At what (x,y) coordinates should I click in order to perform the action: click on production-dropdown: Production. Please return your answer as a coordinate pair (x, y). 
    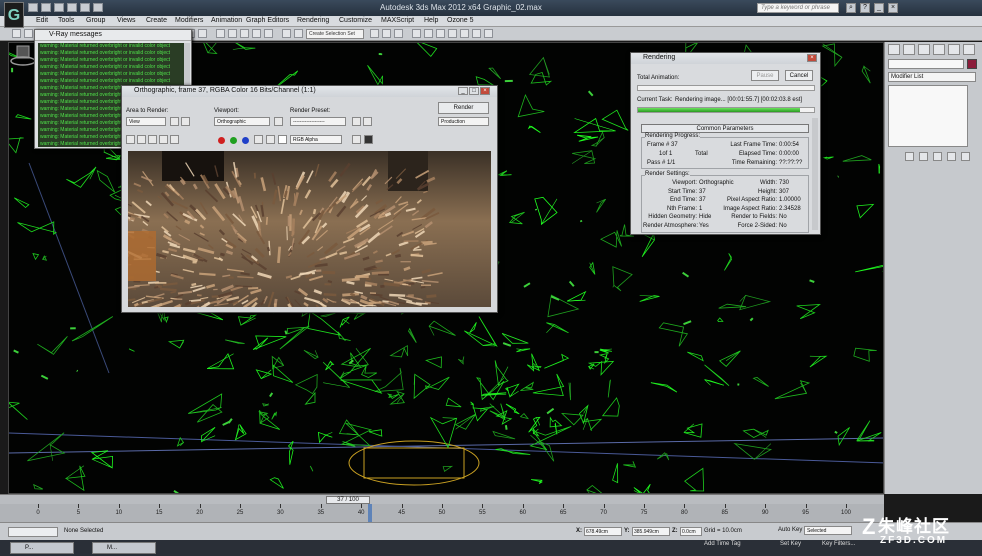
    Looking at the image, I should click on (463, 121).